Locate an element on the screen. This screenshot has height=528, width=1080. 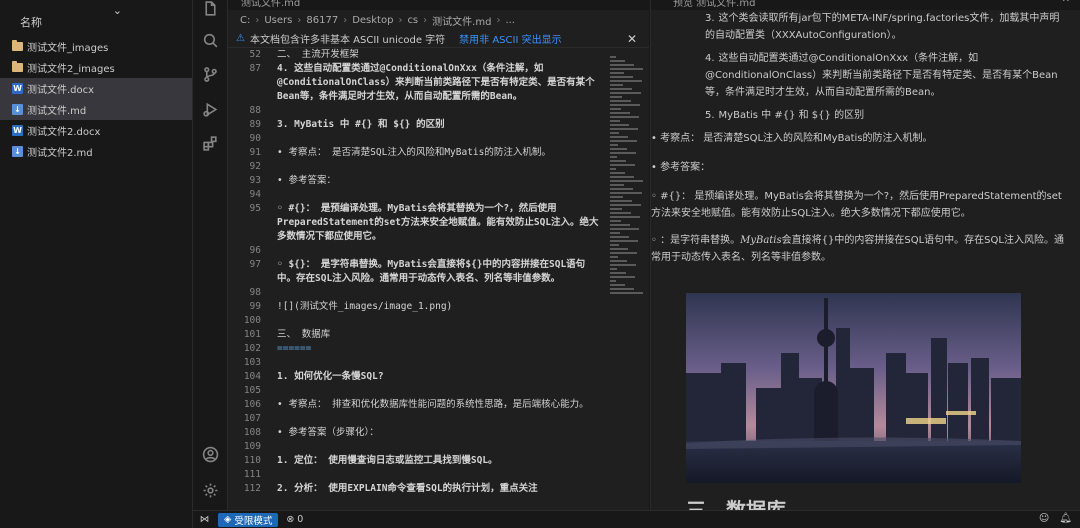
code-line: 98 is located at coordinates (418, 293).